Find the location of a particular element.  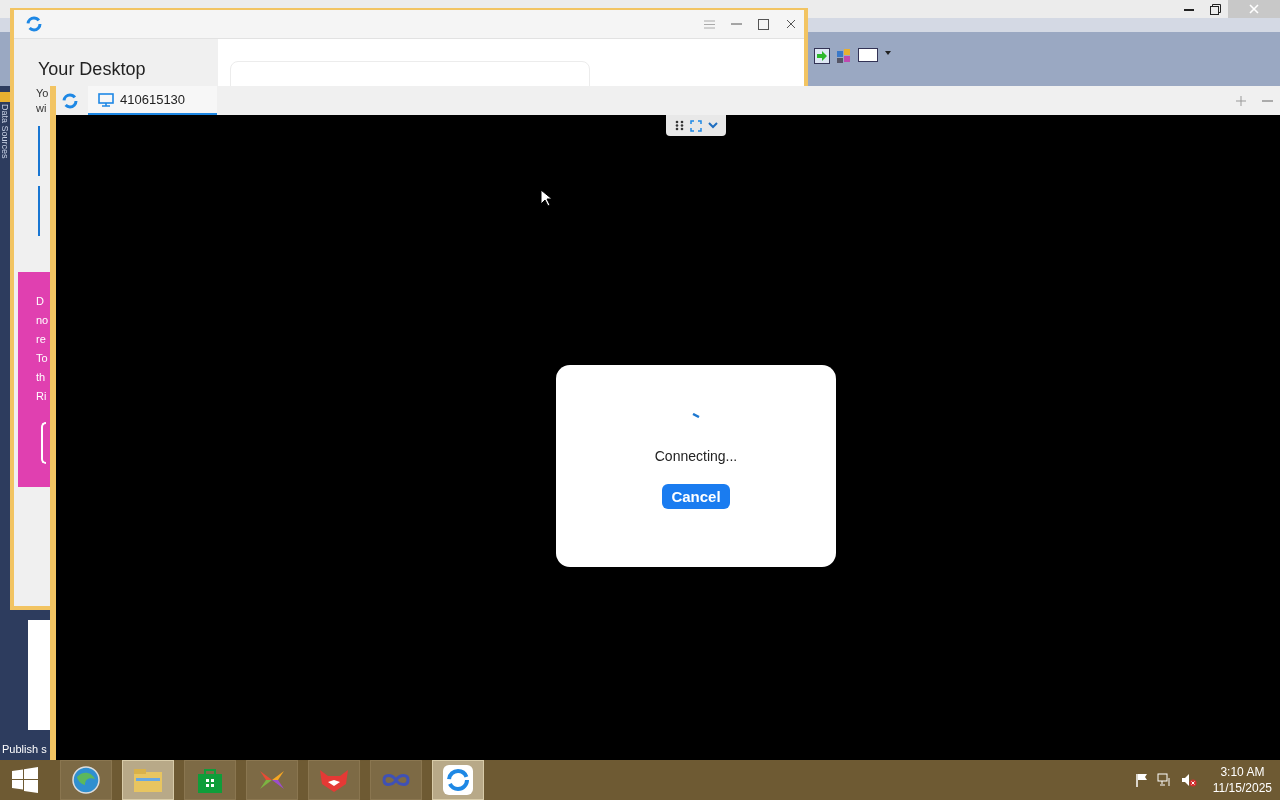

maximize-icon is located at coordinates (763, 24).